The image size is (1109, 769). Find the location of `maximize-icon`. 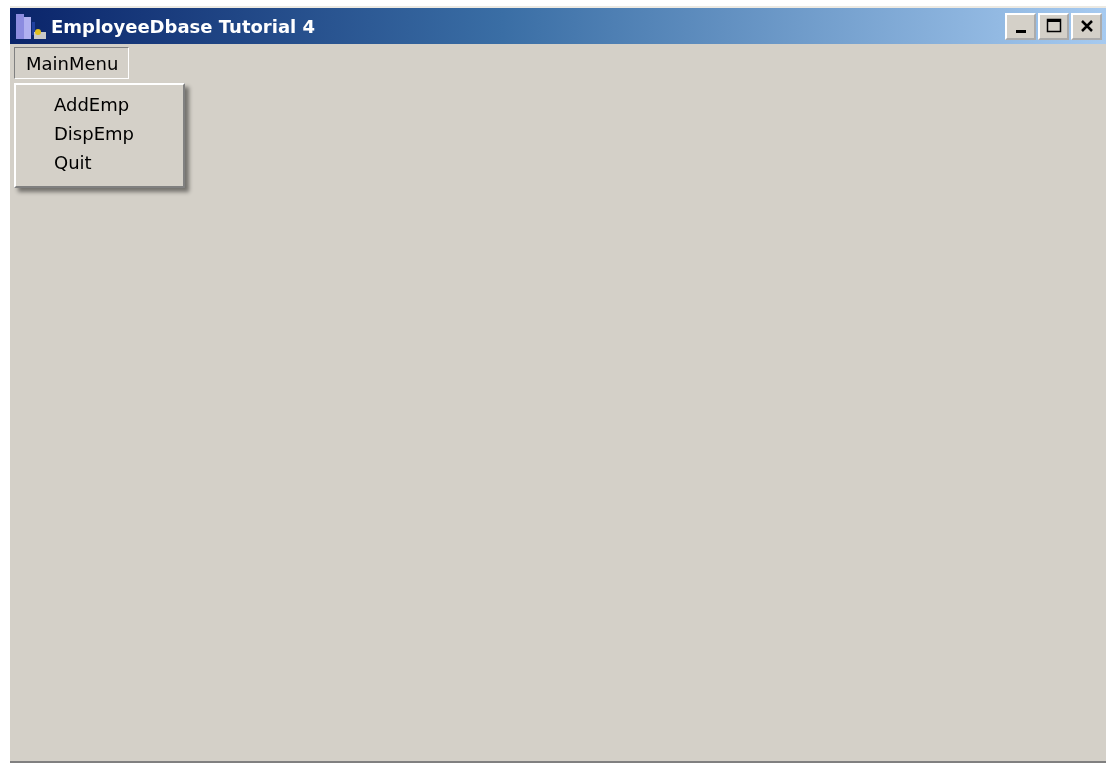

maximize-icon is located at coordinates (1053, 26).